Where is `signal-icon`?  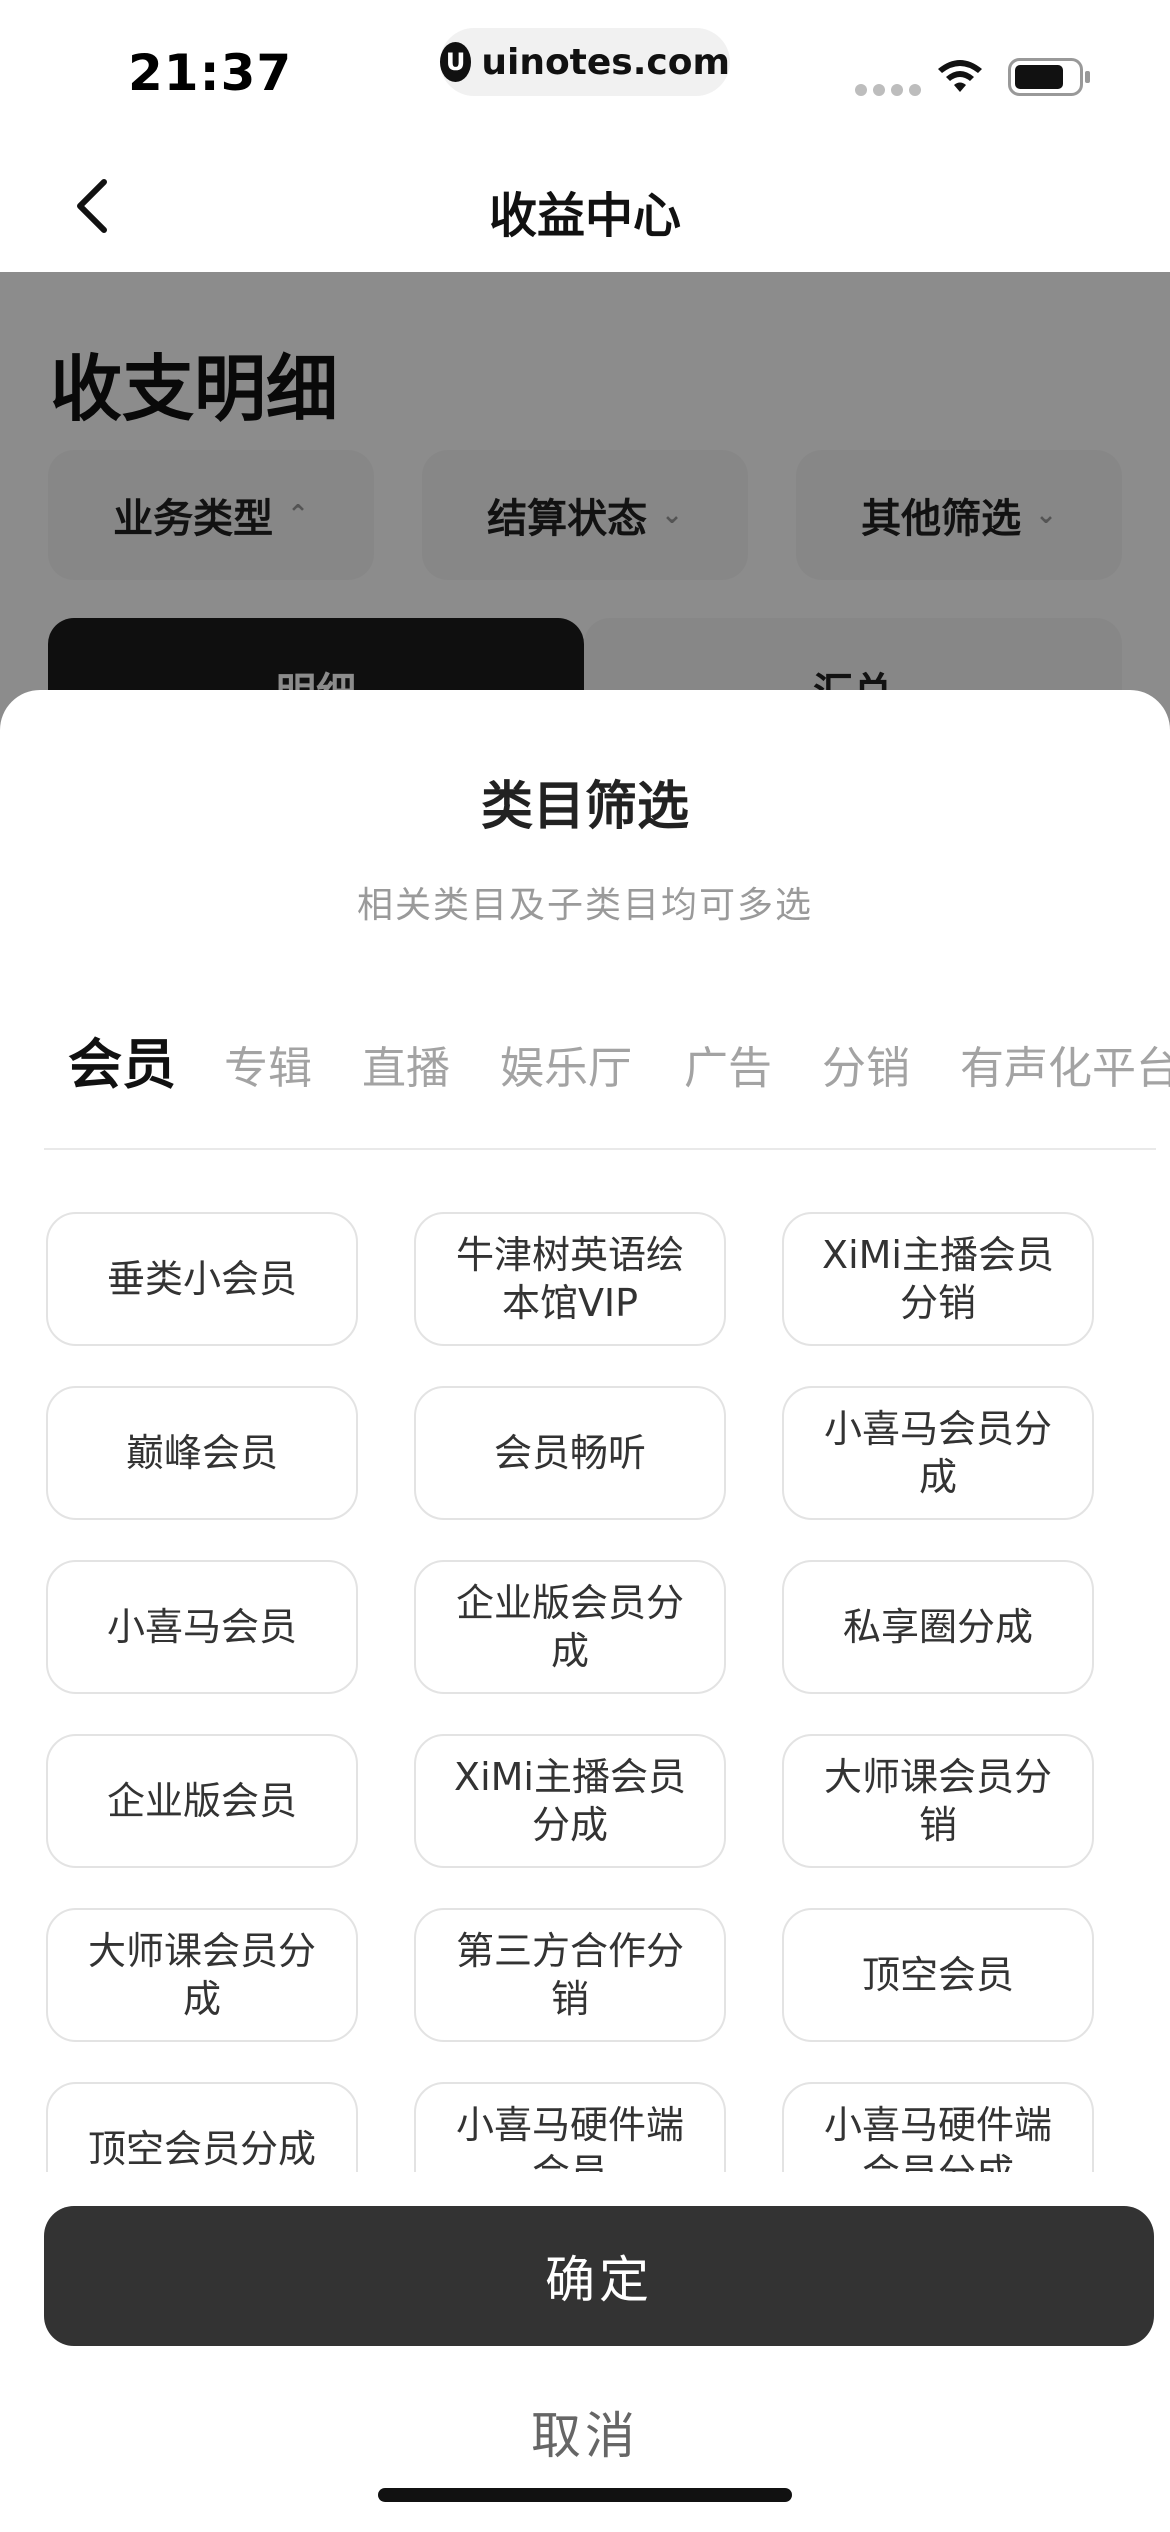 signal-icon is located at coordinates (888, 90).